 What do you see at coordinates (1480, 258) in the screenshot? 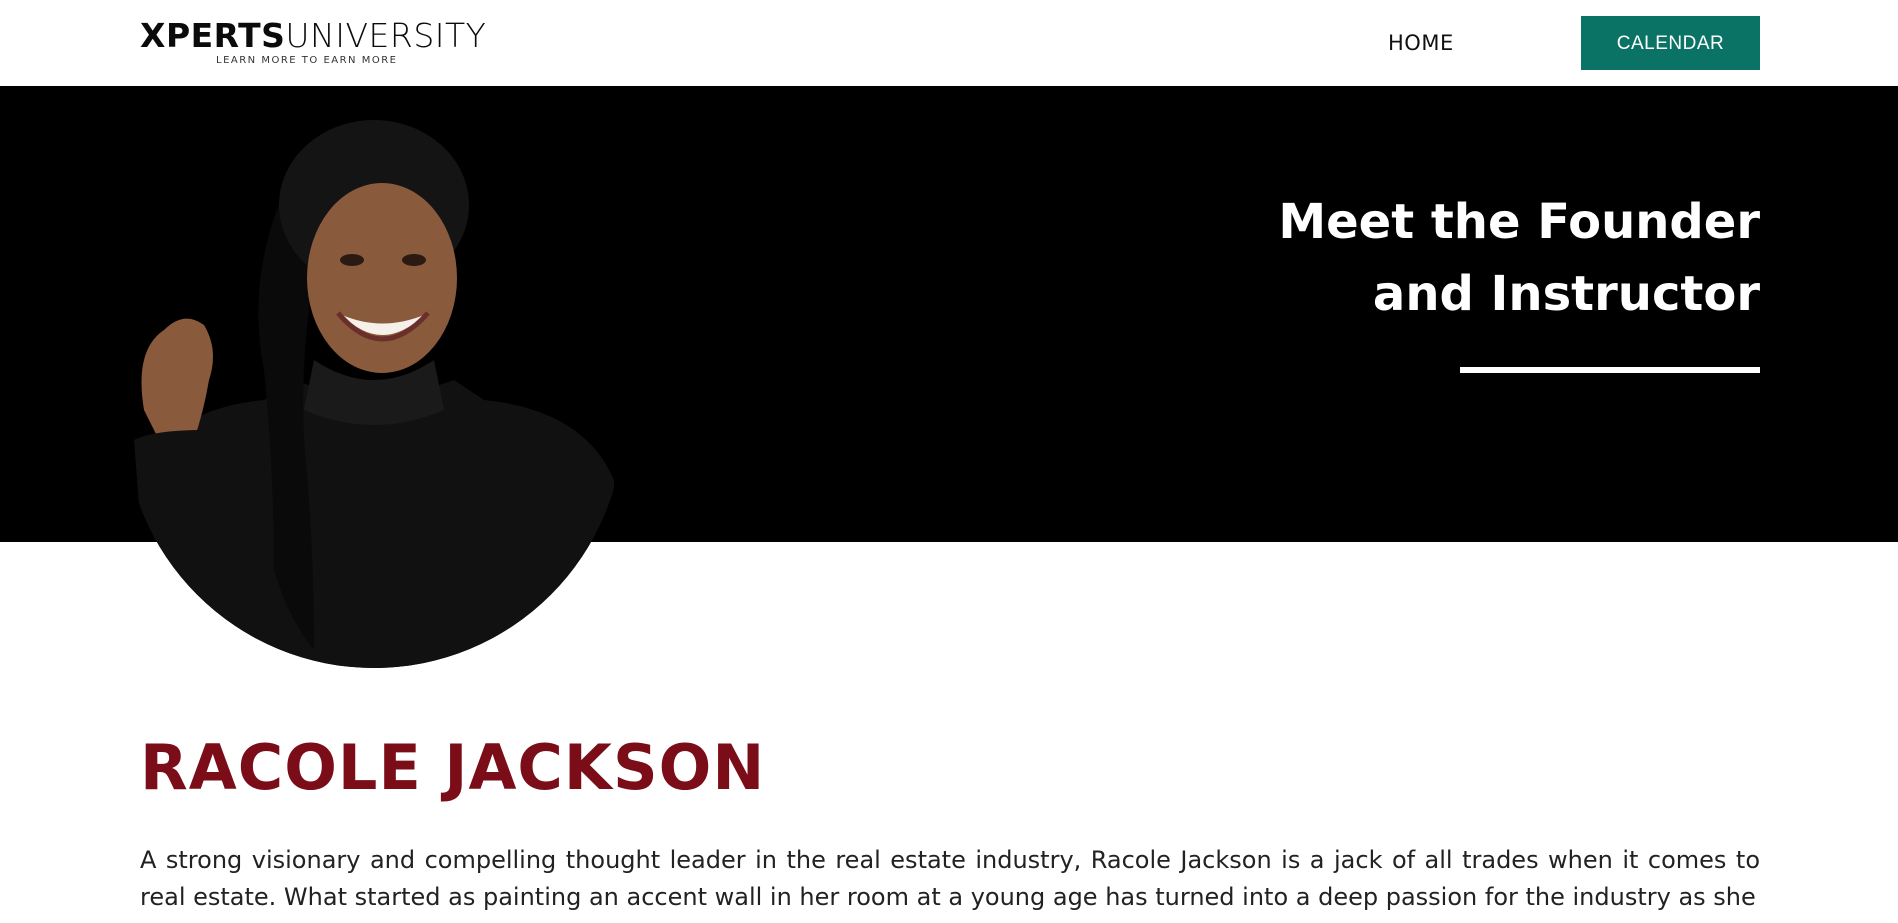
I see `hero-heading: Meet the Founder and Instructor` at bounding box center [1480, 258].